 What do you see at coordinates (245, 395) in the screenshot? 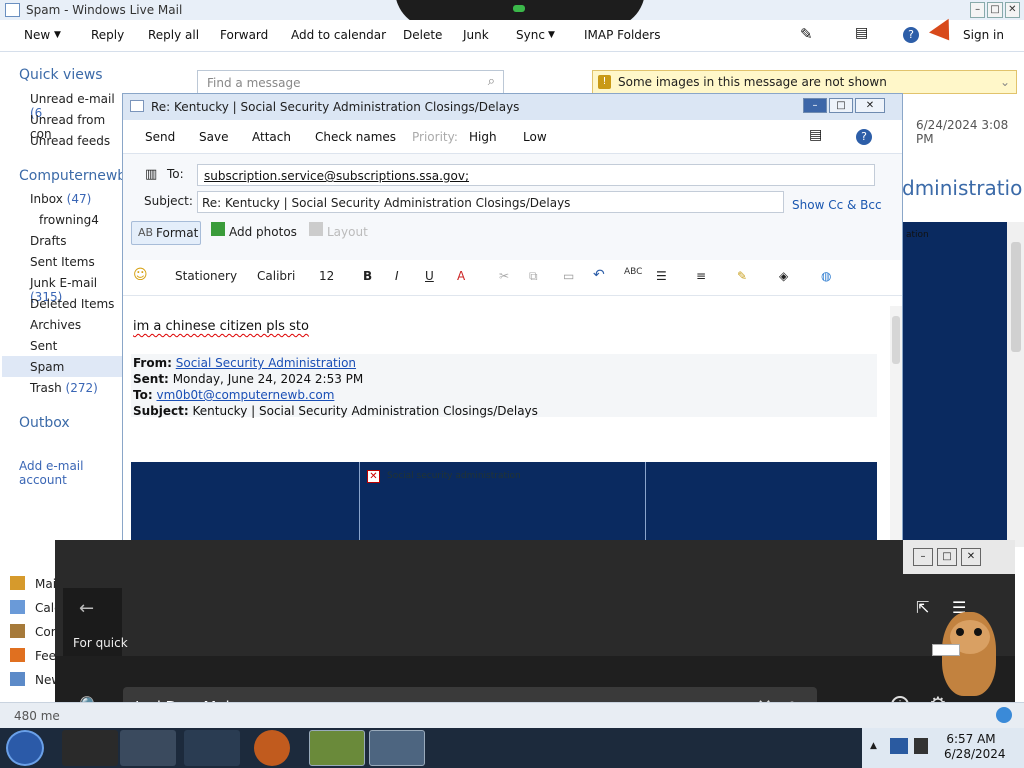
I see `quote-to-link: vm0b0t@computernewb.com` at bounding box center [245, 395].